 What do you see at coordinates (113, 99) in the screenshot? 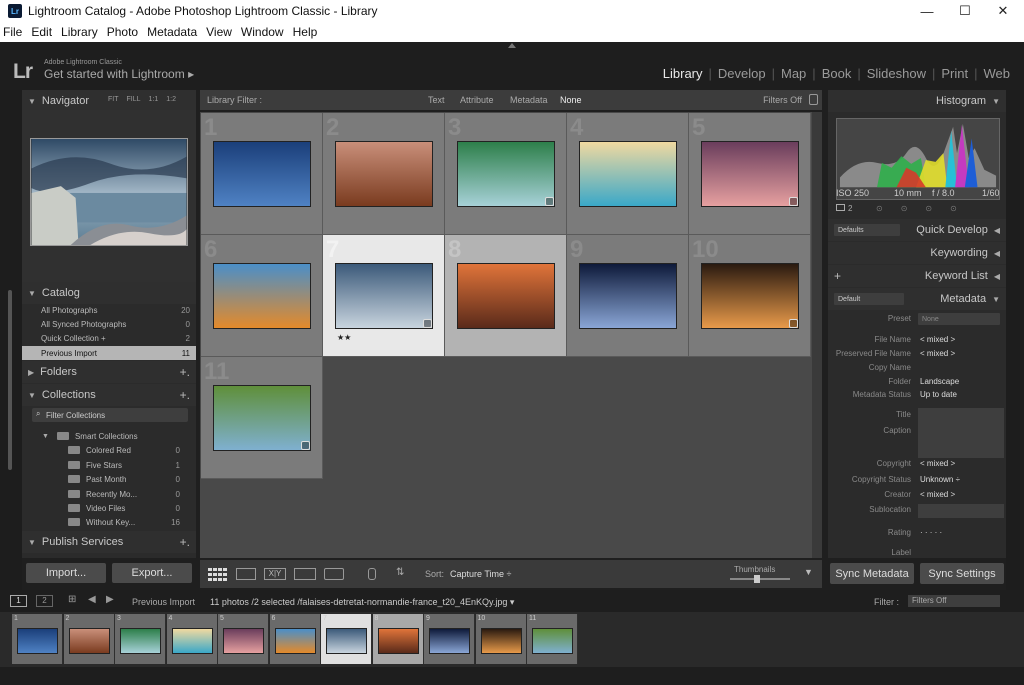
I see `zoom-fit: FIT` at bounding box center [113, 99].